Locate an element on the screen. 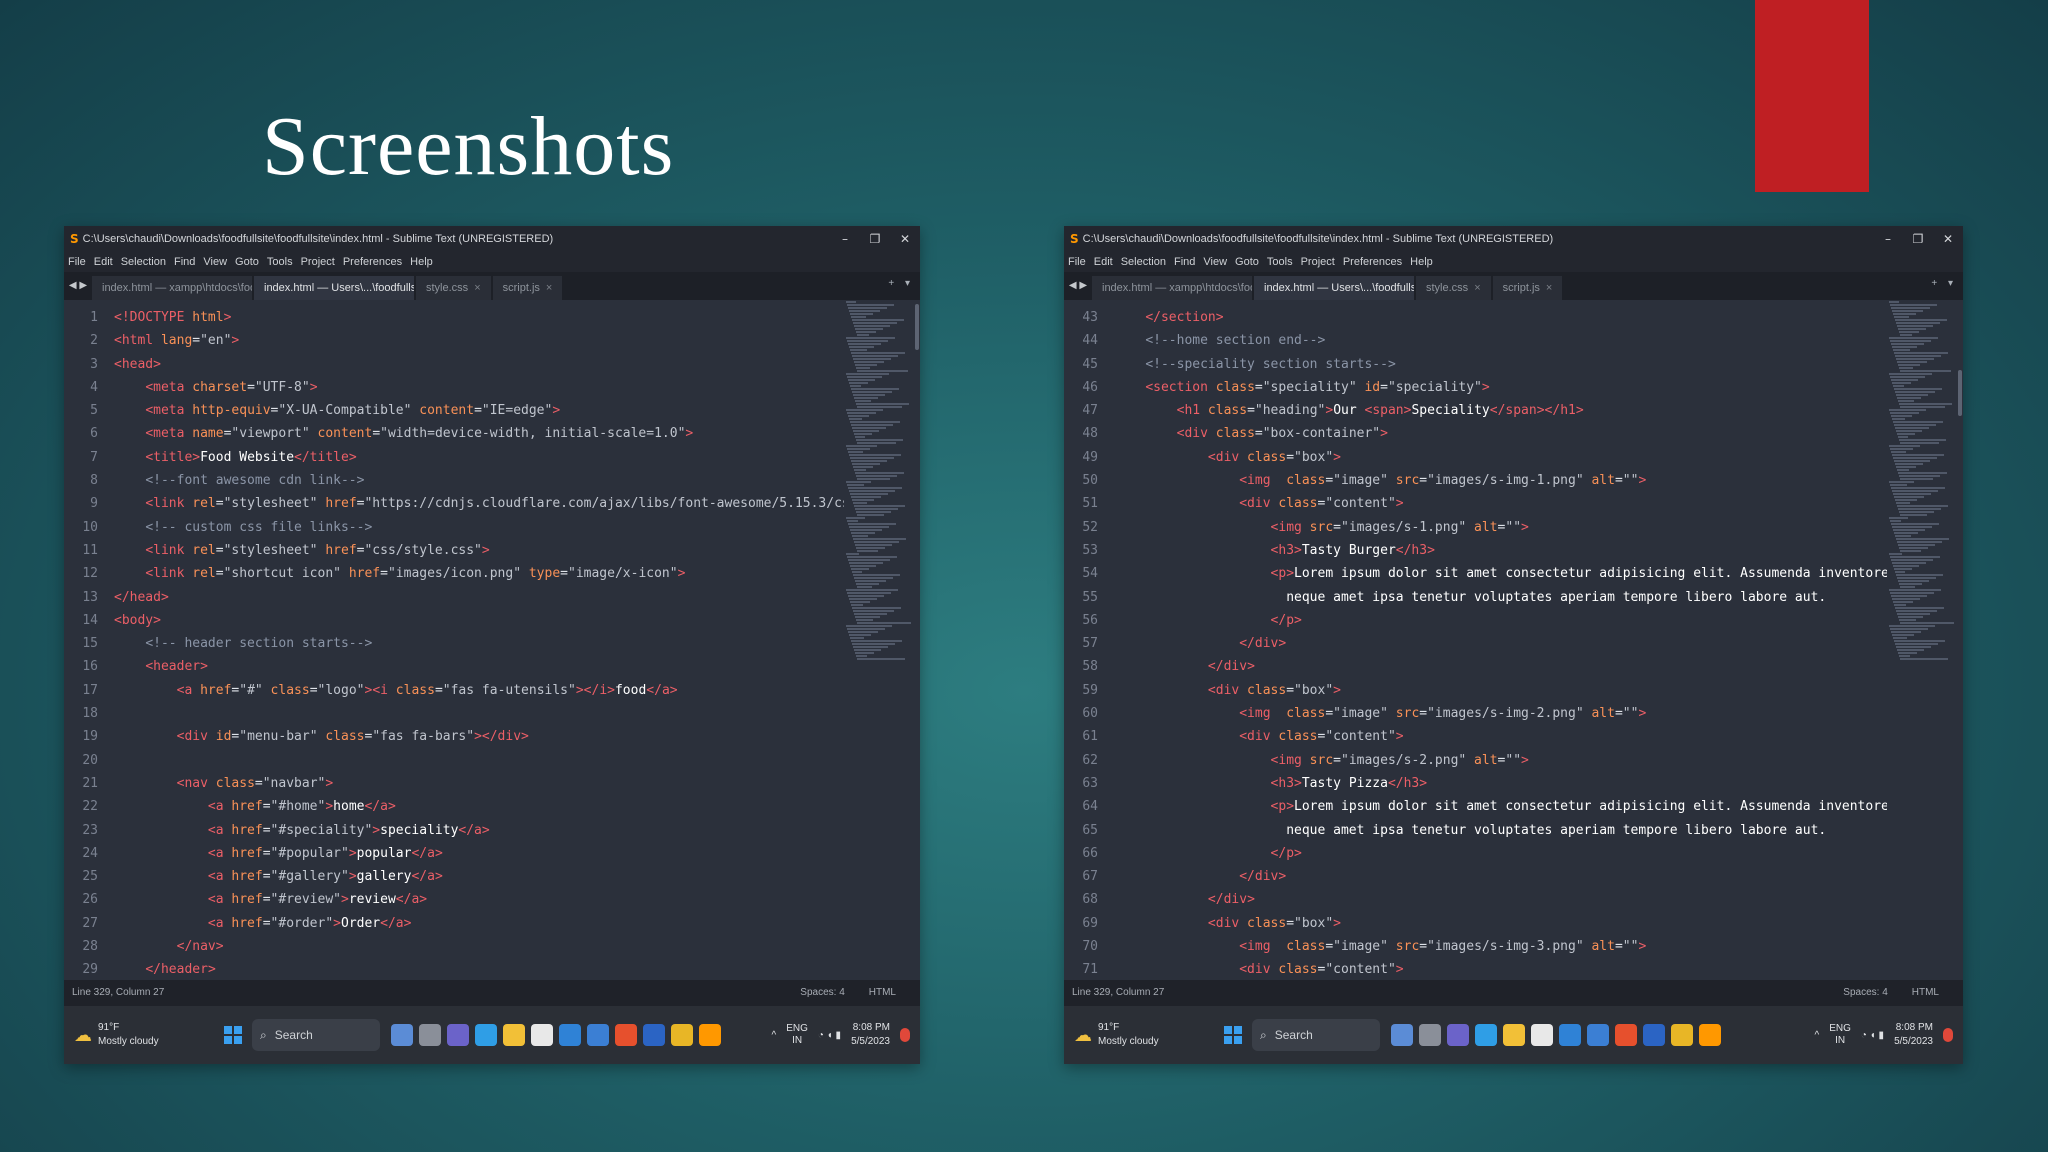 This screenshot has width=2048, height=1152. clock: 8:08 PM 5/5/2023 is located at coordinates (1913, 1035).